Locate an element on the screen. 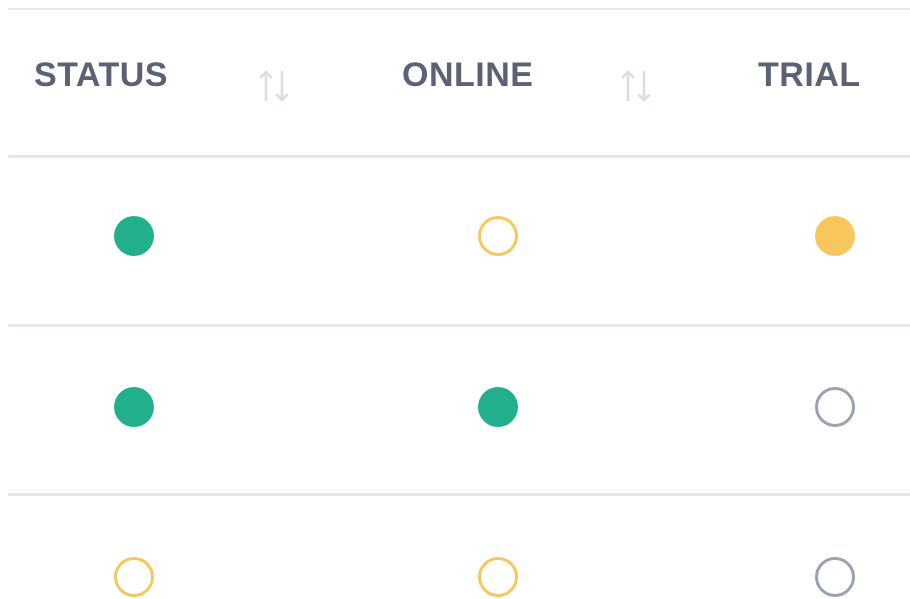 The height and width of the screenshot is (599, 910). sort-status-button is located at coordinates (274, 86).